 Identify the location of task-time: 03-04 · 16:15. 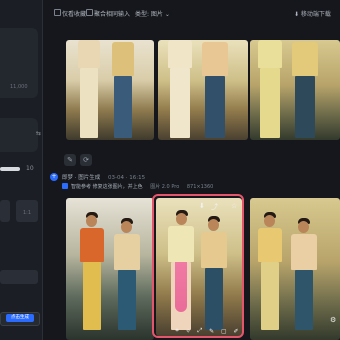
(127, 178).